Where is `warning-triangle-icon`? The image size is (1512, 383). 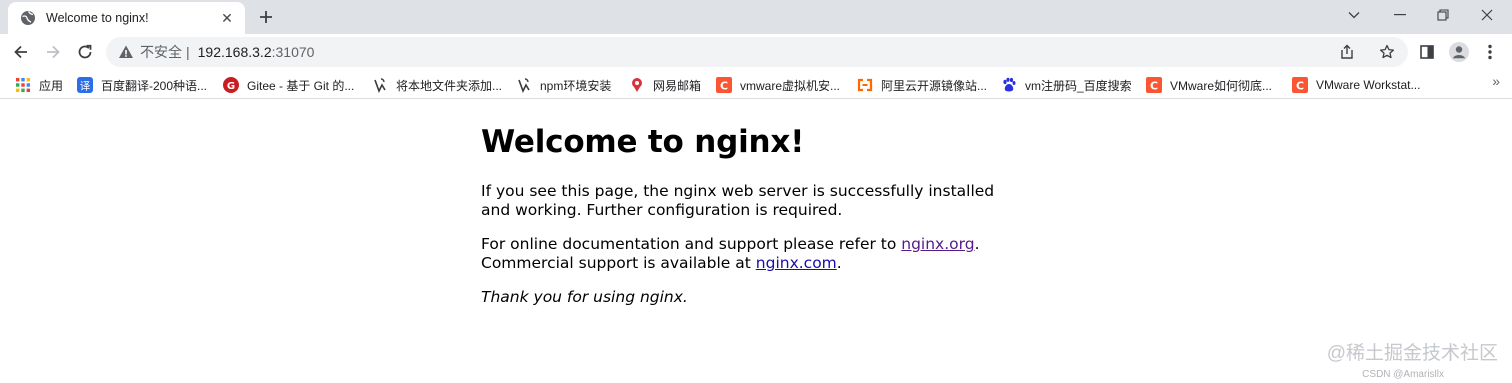 warning-triangle-icon is located at coordinates (126, 52).